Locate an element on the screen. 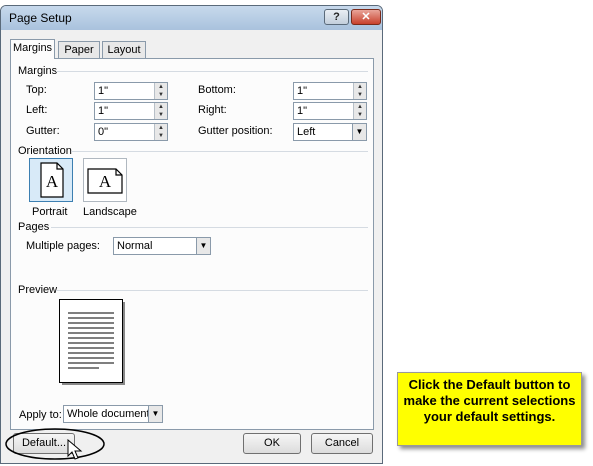 Image resolution: width=593 pixels, height=466 pixels. help-button: ? is located at coordinates (336, 17).